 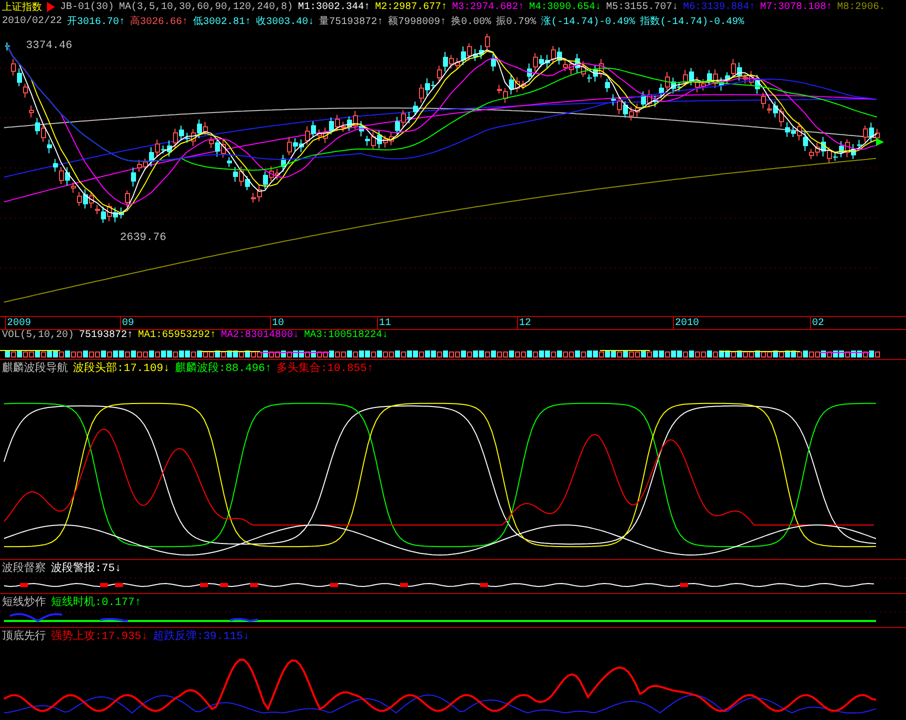 I want to click on quote-value: 高3026.66↑, so click(x=159, y=21).